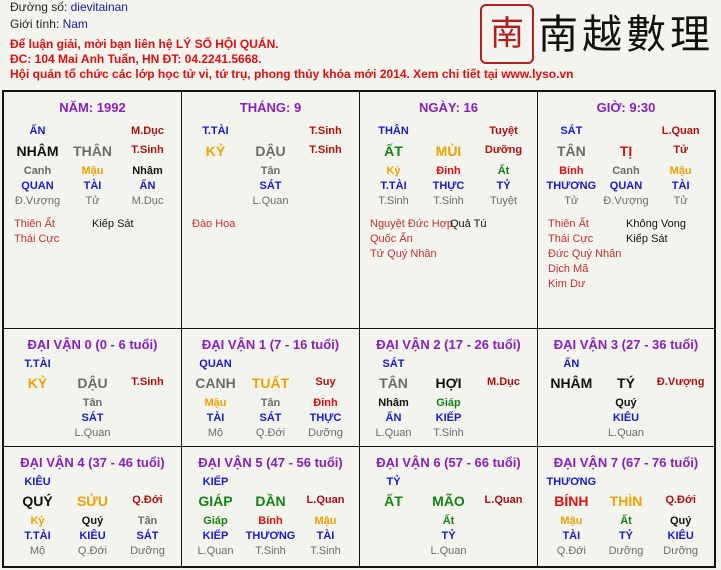 This screenshot has width=721, height=570. What do you see at coordinates (92, 551) in the screenshot?
I see `life-stage: Q.Đới` at bounding box center [92, 551].